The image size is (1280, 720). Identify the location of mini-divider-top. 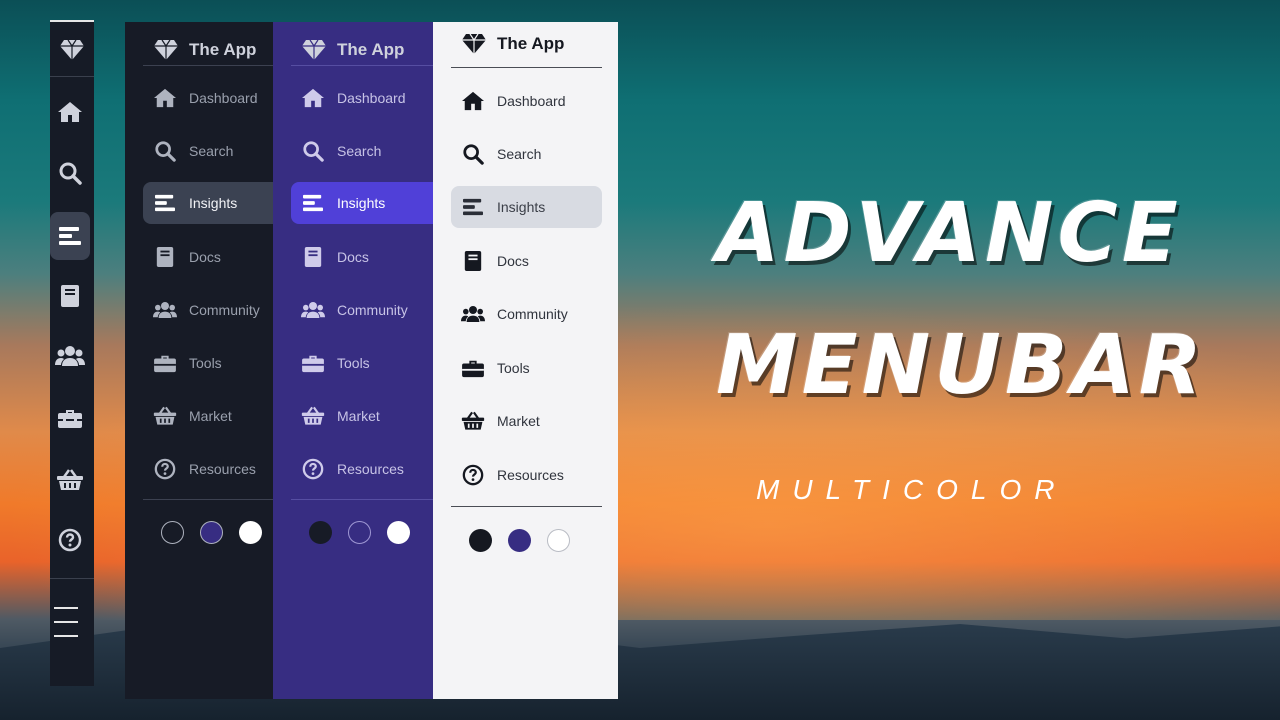
(72, 76).